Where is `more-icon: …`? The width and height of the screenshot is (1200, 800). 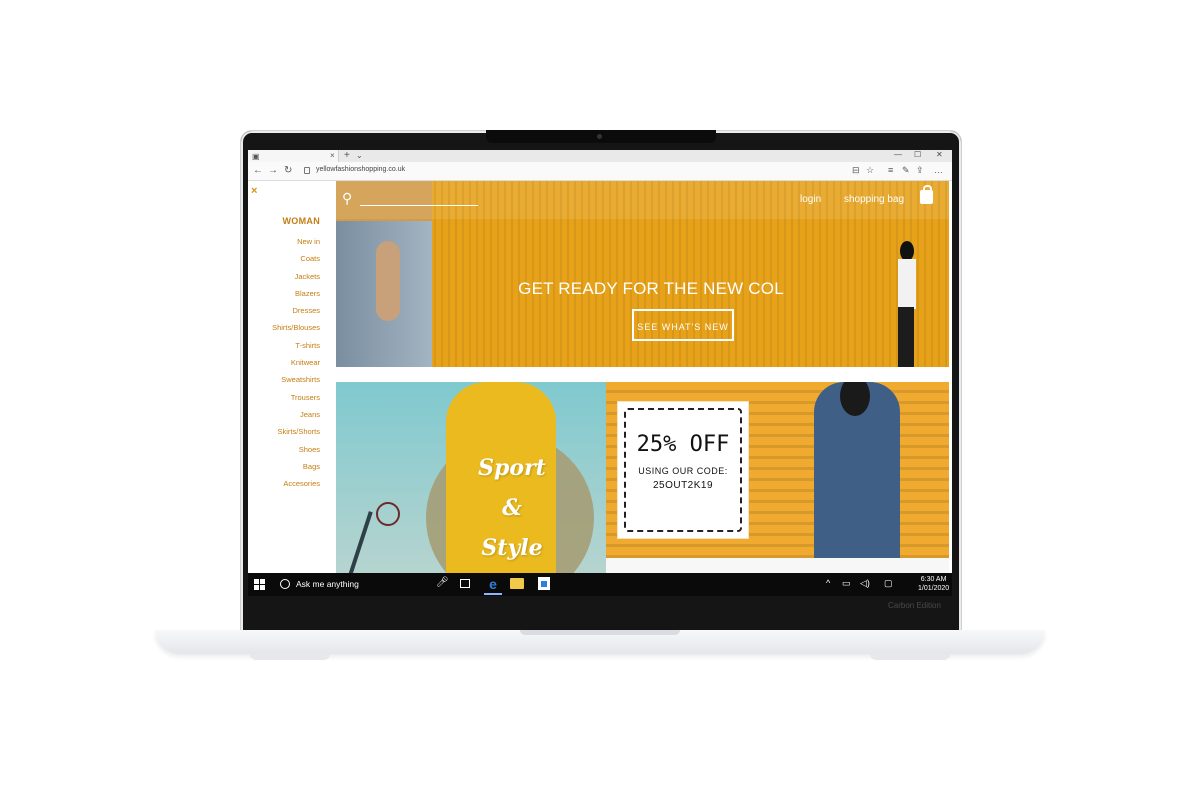 more-icon: … is located at coordinates (938, 170).